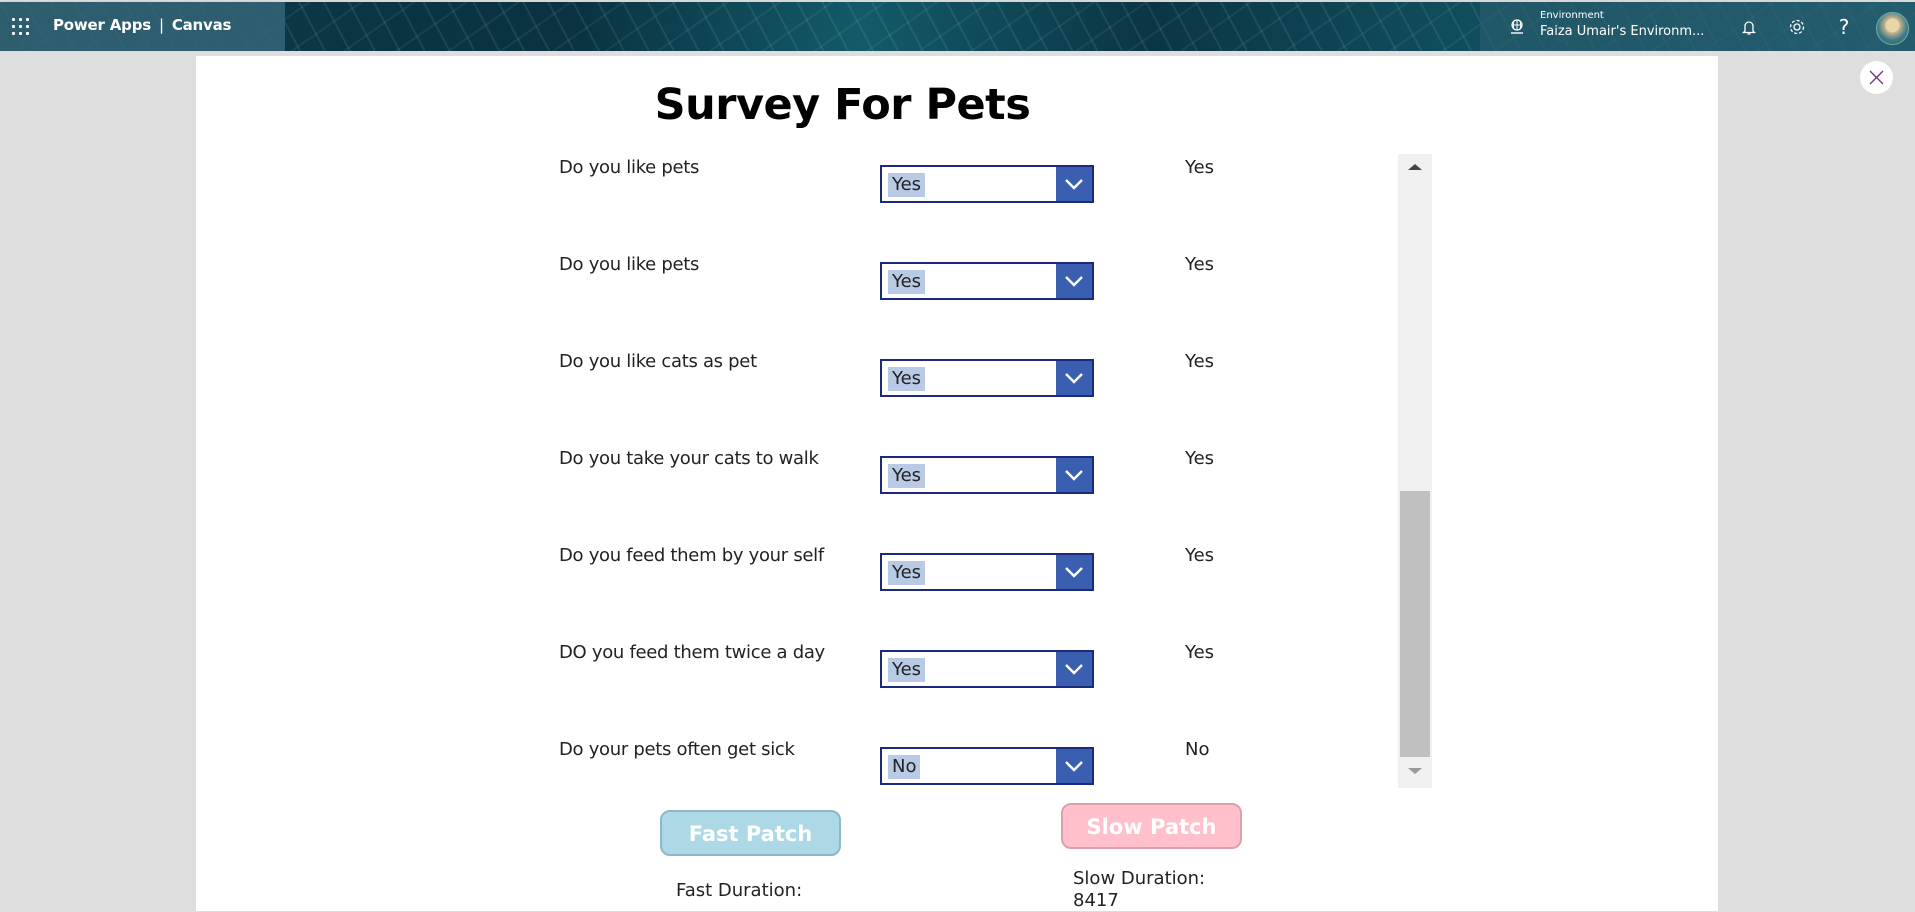 This screenshot has height=912, width=1915. I want to click on scrollbar-thumb, so click(1415, 624).